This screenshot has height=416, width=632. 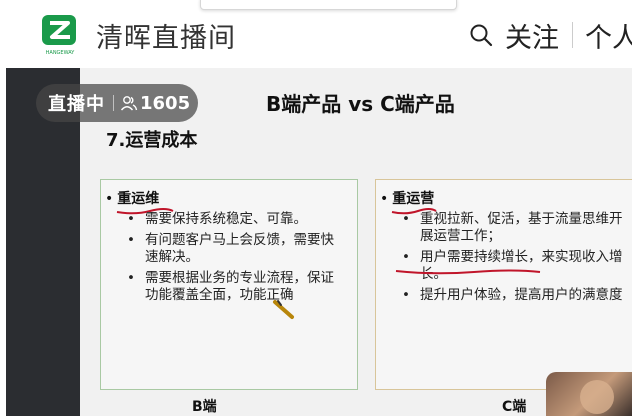 What do you see at coordinates (59, 35) in the screenshot?
I see `app-logo: HANGEWAY` at bounding box center [59, 35].